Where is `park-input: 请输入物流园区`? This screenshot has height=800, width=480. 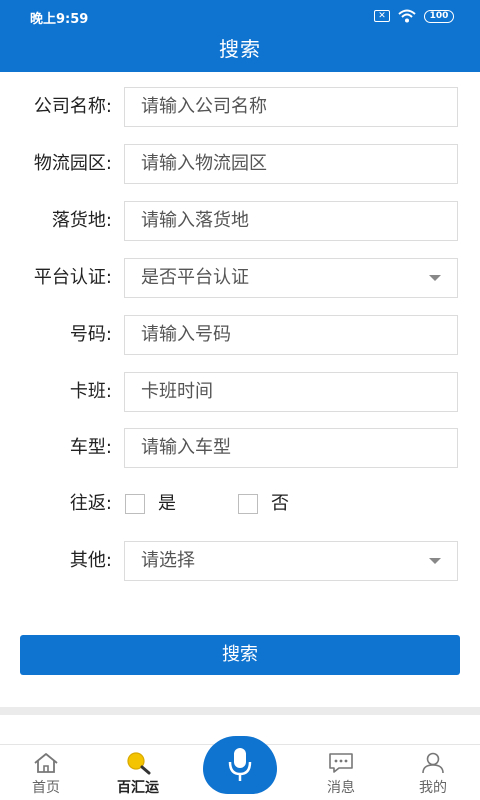 park-input: 请输入物流园区 is located at coordinates (291, 164).